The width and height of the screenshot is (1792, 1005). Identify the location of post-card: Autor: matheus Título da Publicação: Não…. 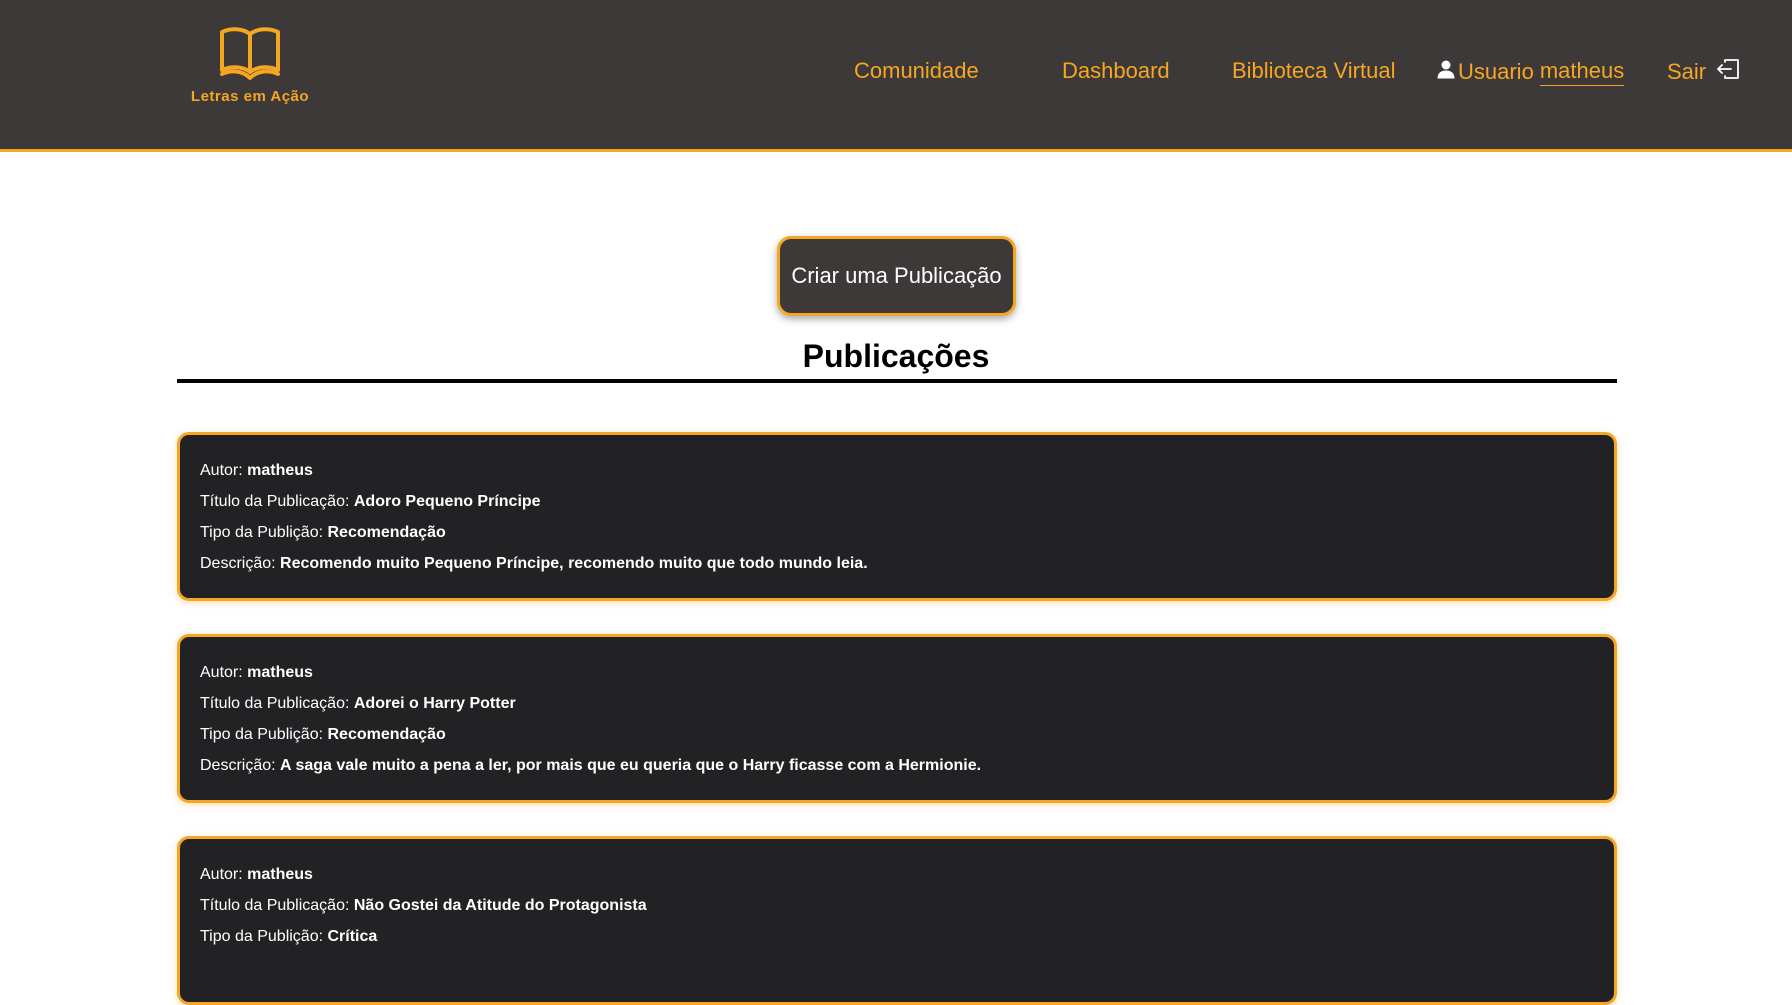
(897, 920).